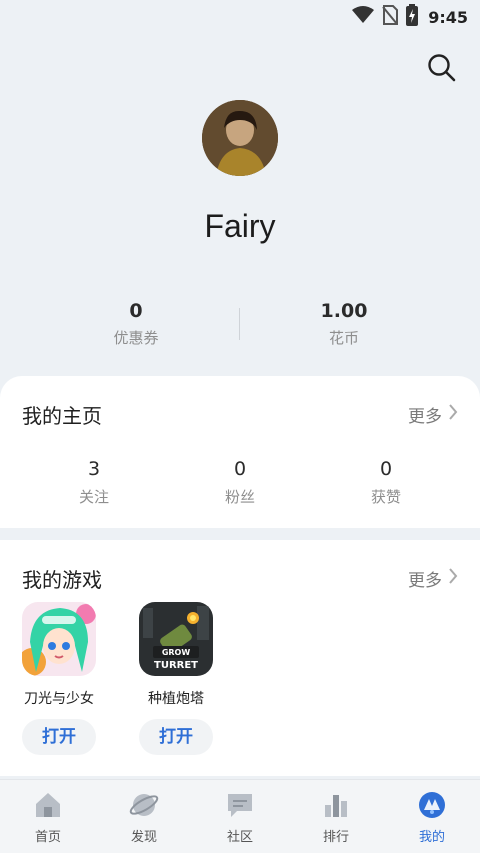 The image size is (480, 853). Describe the element at coordinates (448, 17) in the screenshot. I see `status-time: 9:45` at that location.